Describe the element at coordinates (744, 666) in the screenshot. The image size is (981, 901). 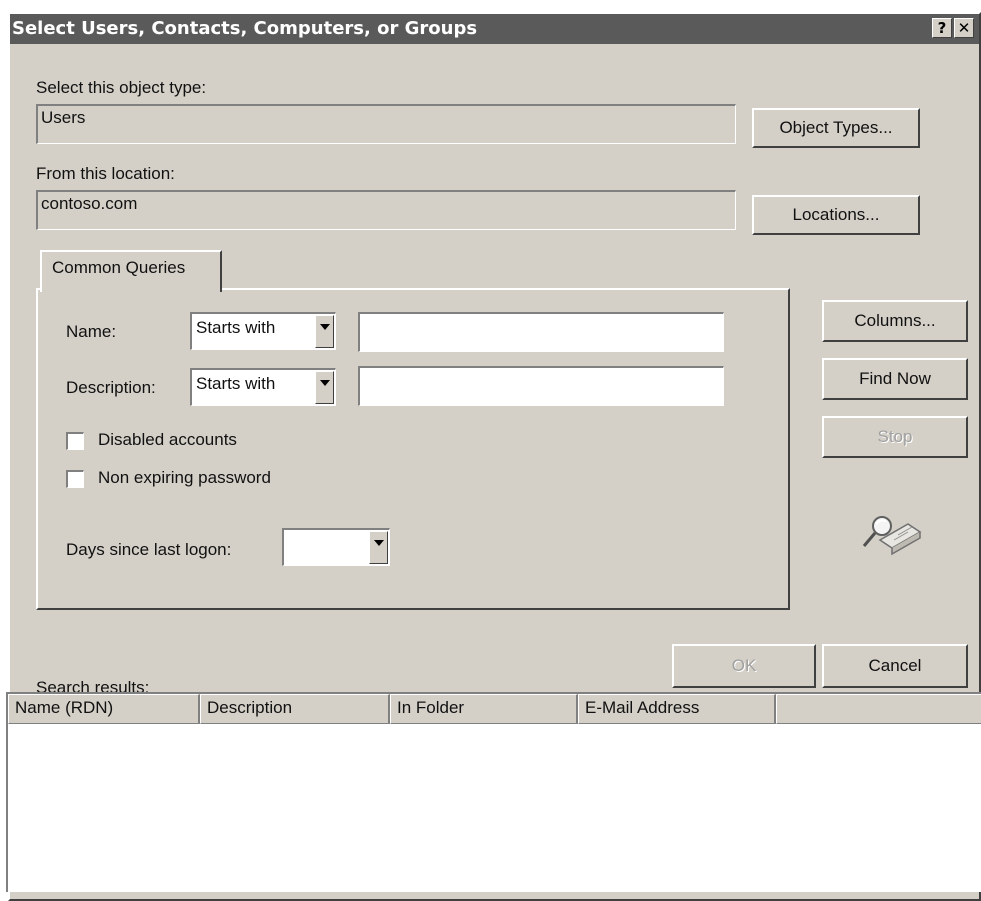
I see `ok-button: OK` at that location.